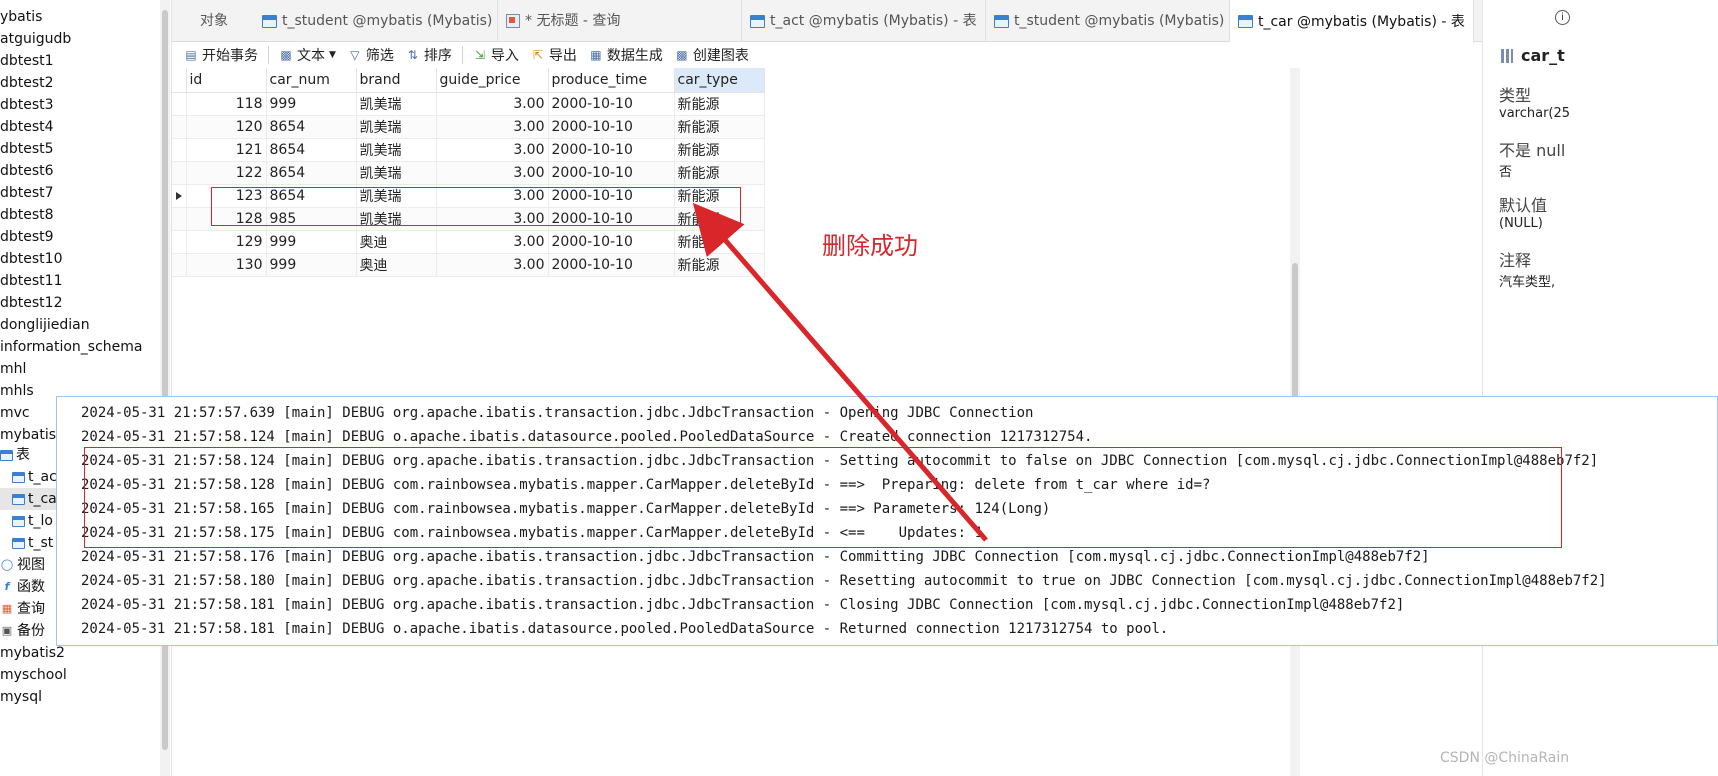 The height and width of the screenshot is (776, 1718). Describe the element at coordinates (27, 127) in the screenshot. I see `sidebar-database-item: dbtest4` at that location.